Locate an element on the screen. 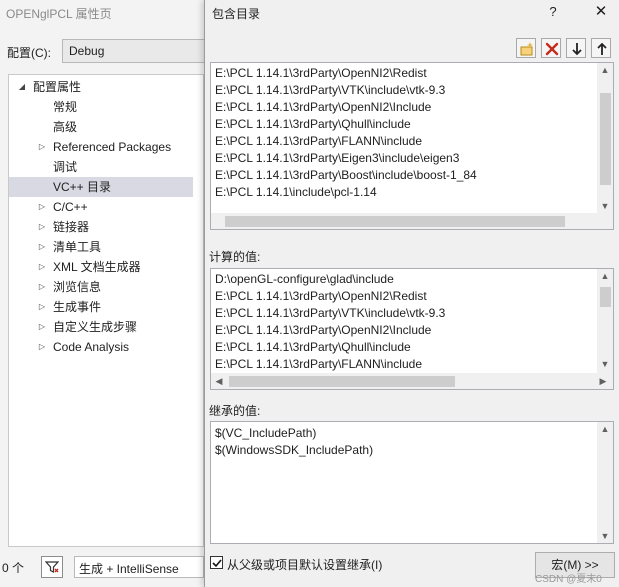  delete-line-button is located at coordinates (551, 48).